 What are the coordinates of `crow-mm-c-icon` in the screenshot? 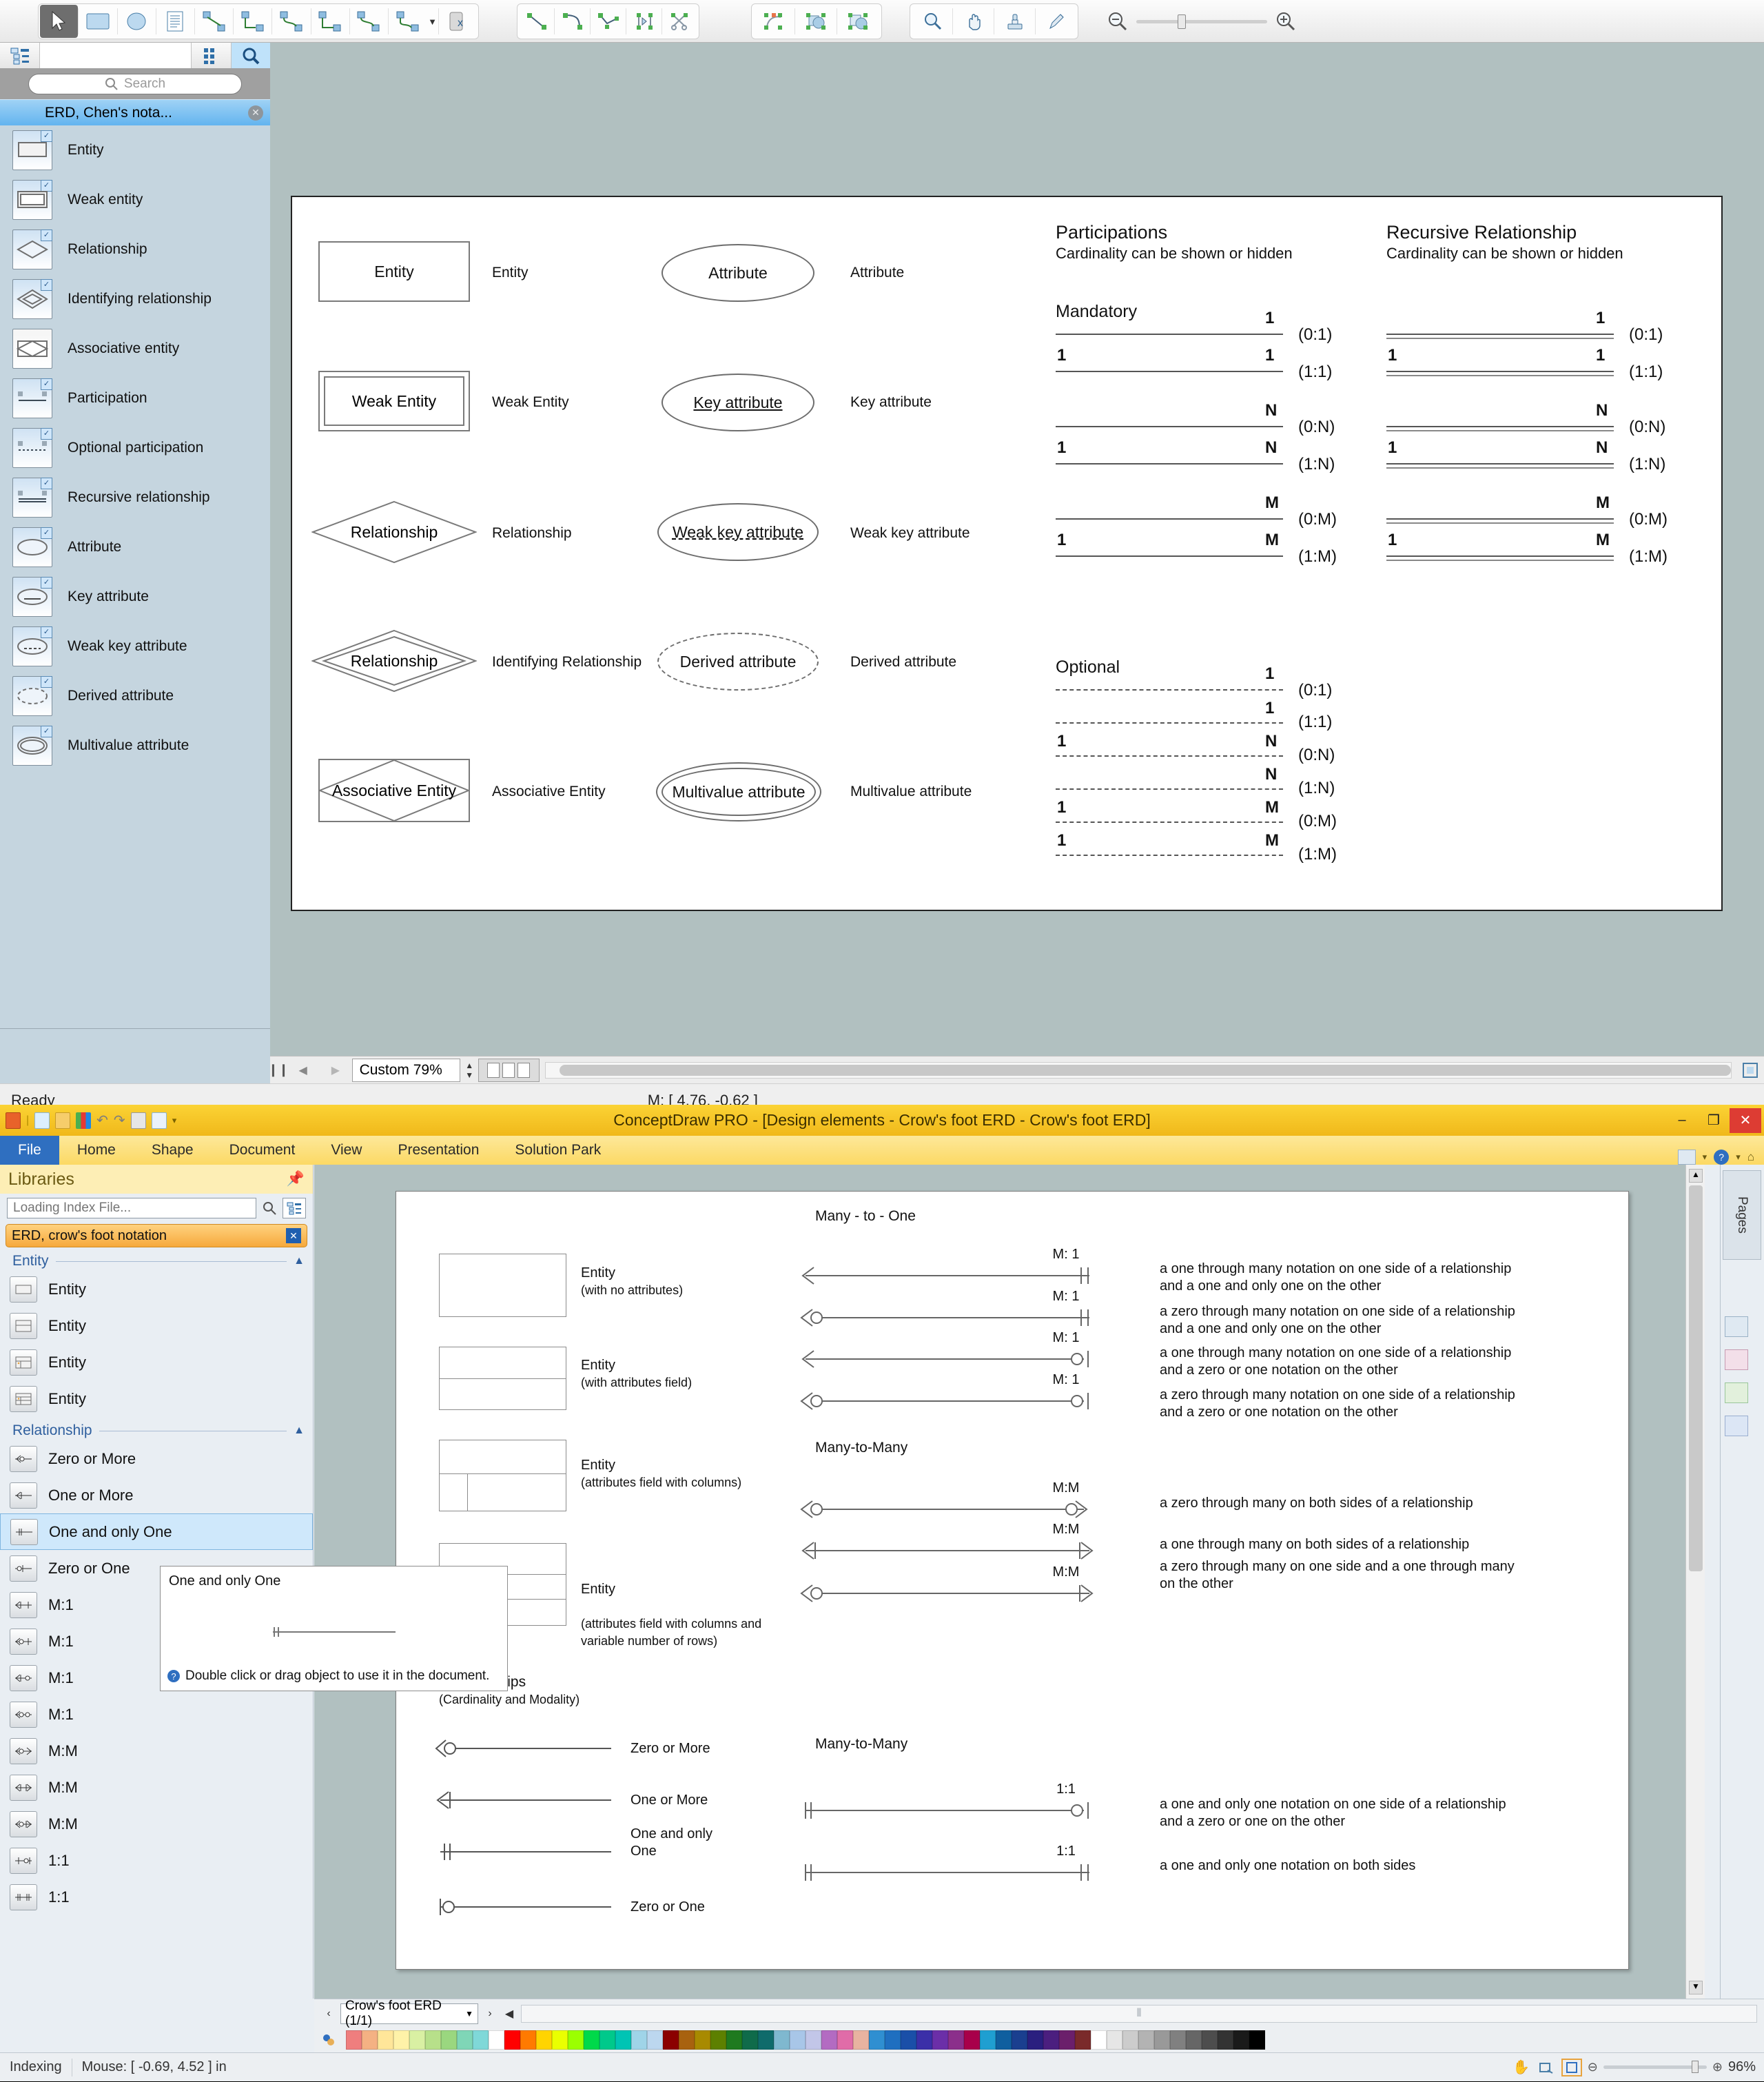 It's located at (947, 1593).